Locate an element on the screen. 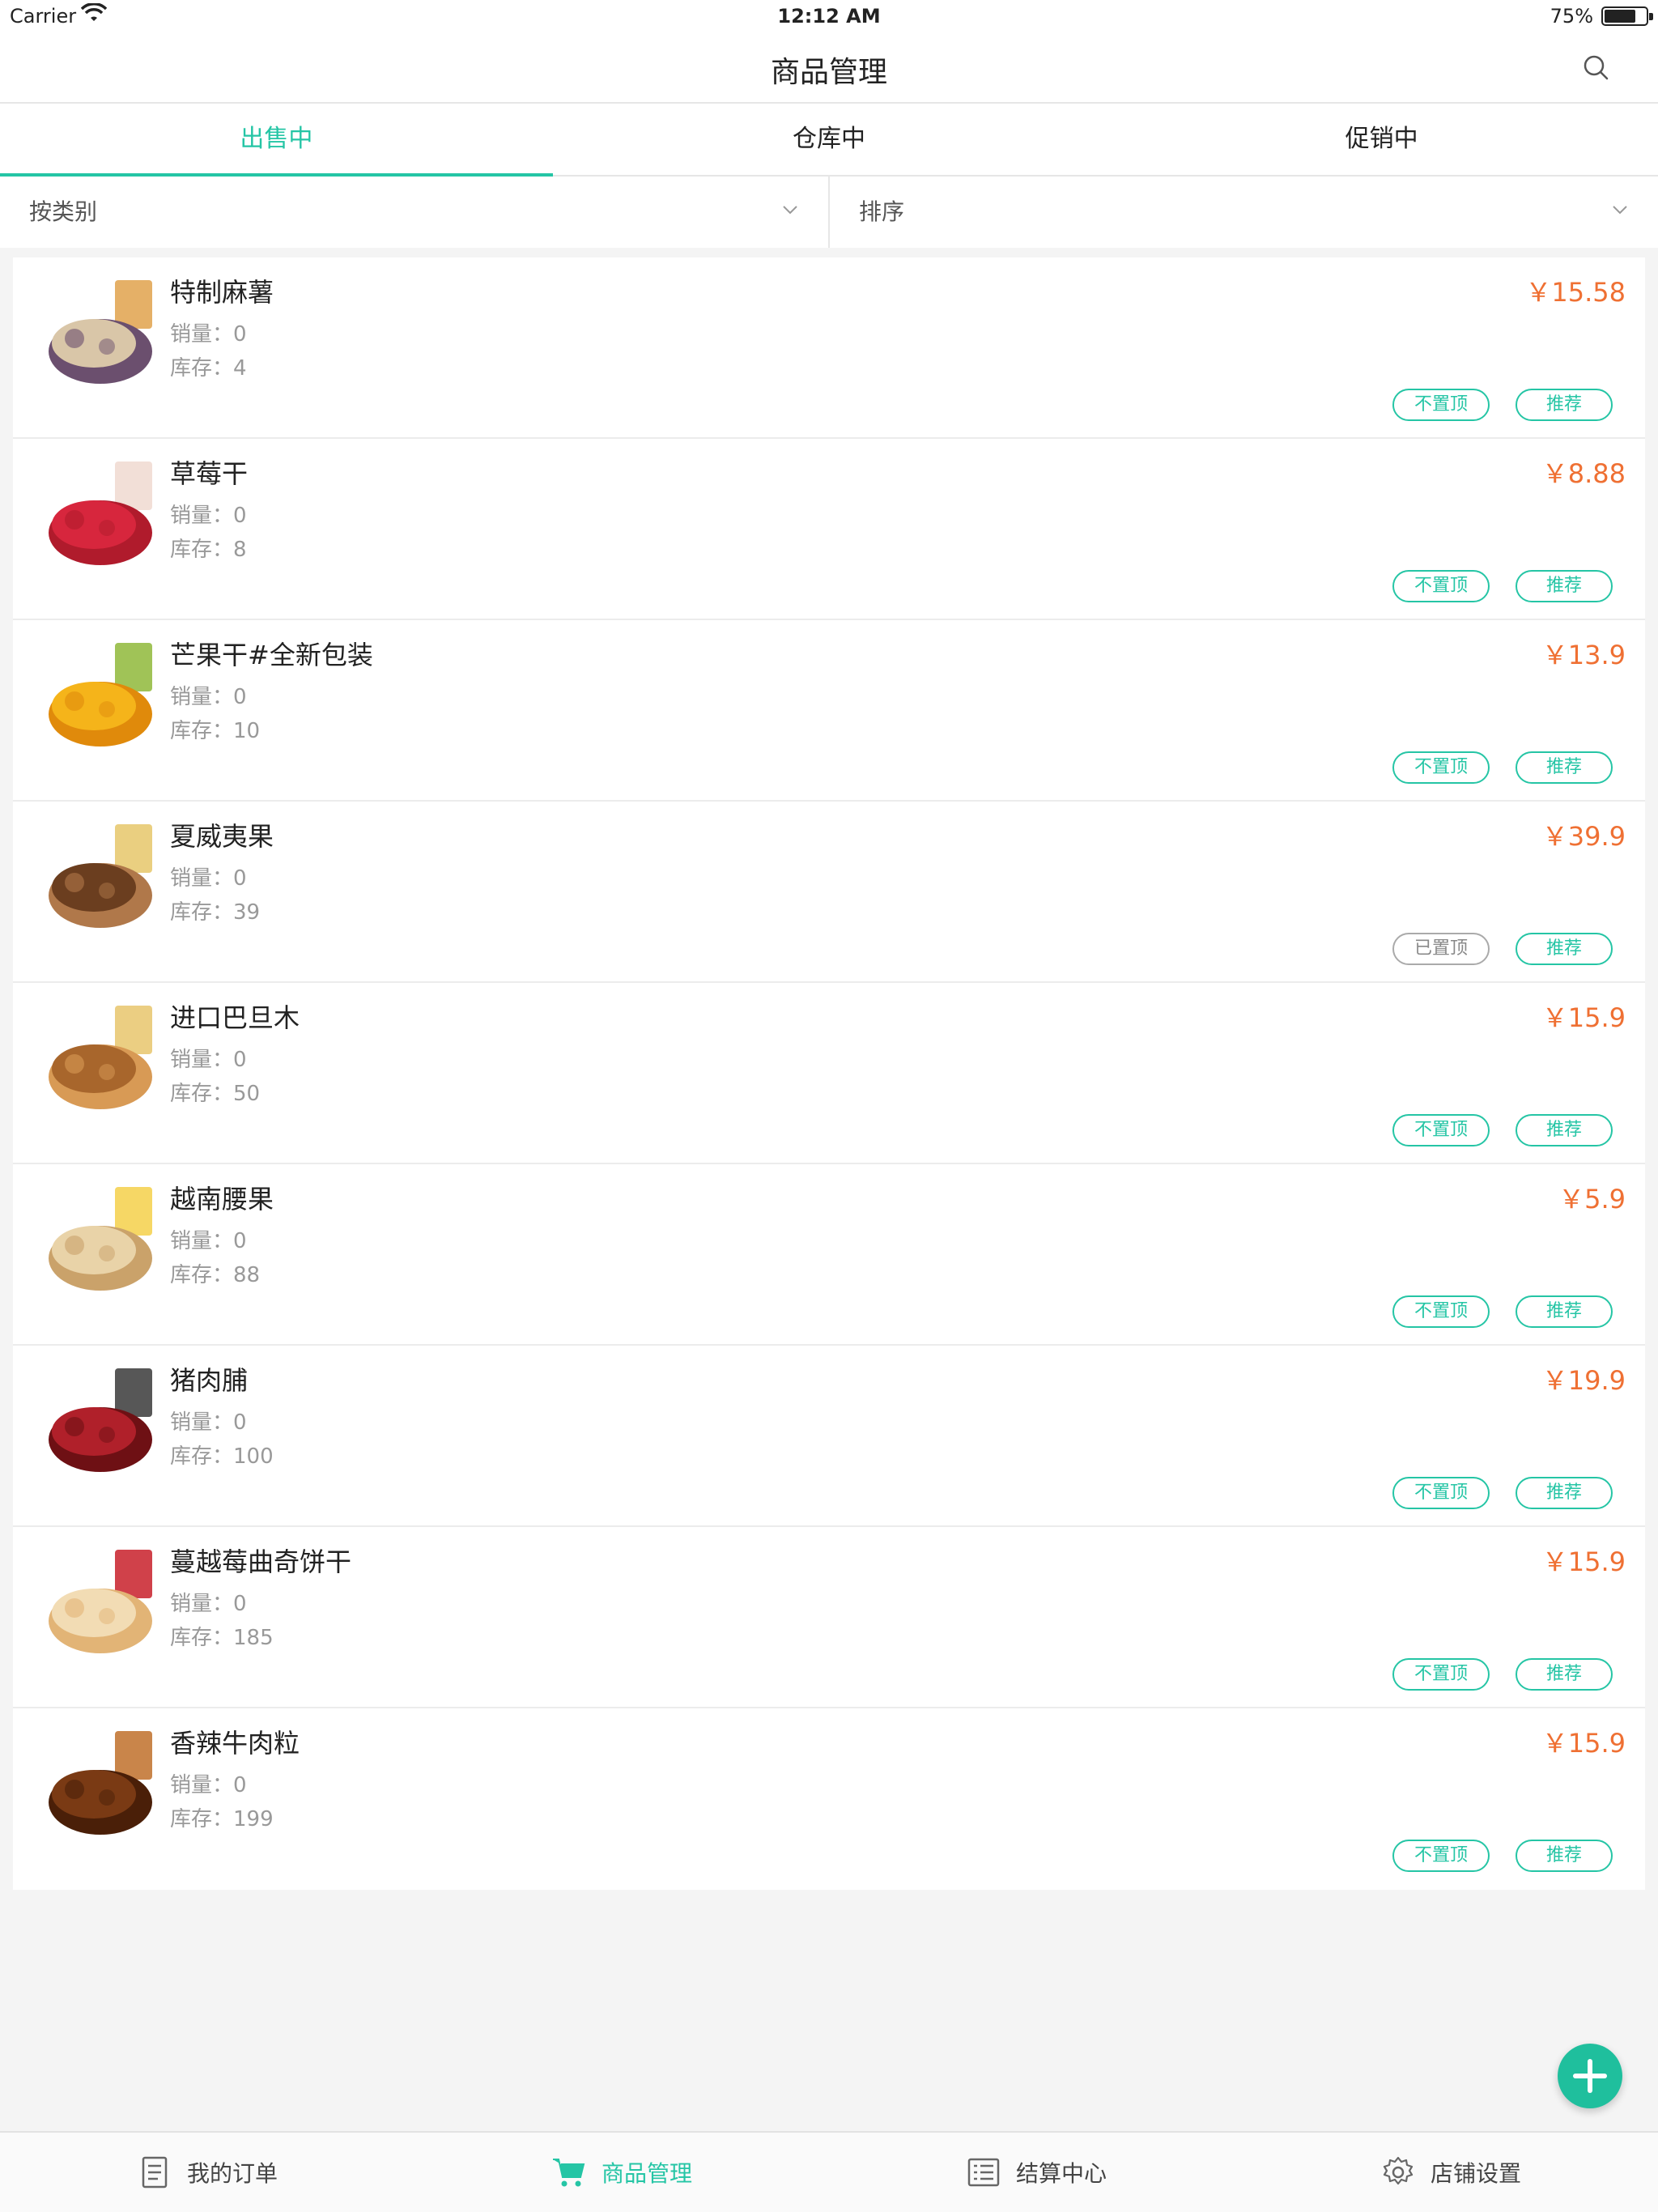 The width and height of the screenshot is (1658, 2212). product-name: 芒果干#全新包装 is located at coordinates (271, 653).